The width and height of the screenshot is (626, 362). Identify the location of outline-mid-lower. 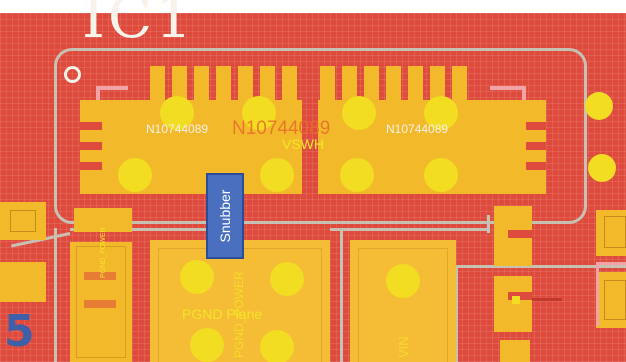
(341, 295).